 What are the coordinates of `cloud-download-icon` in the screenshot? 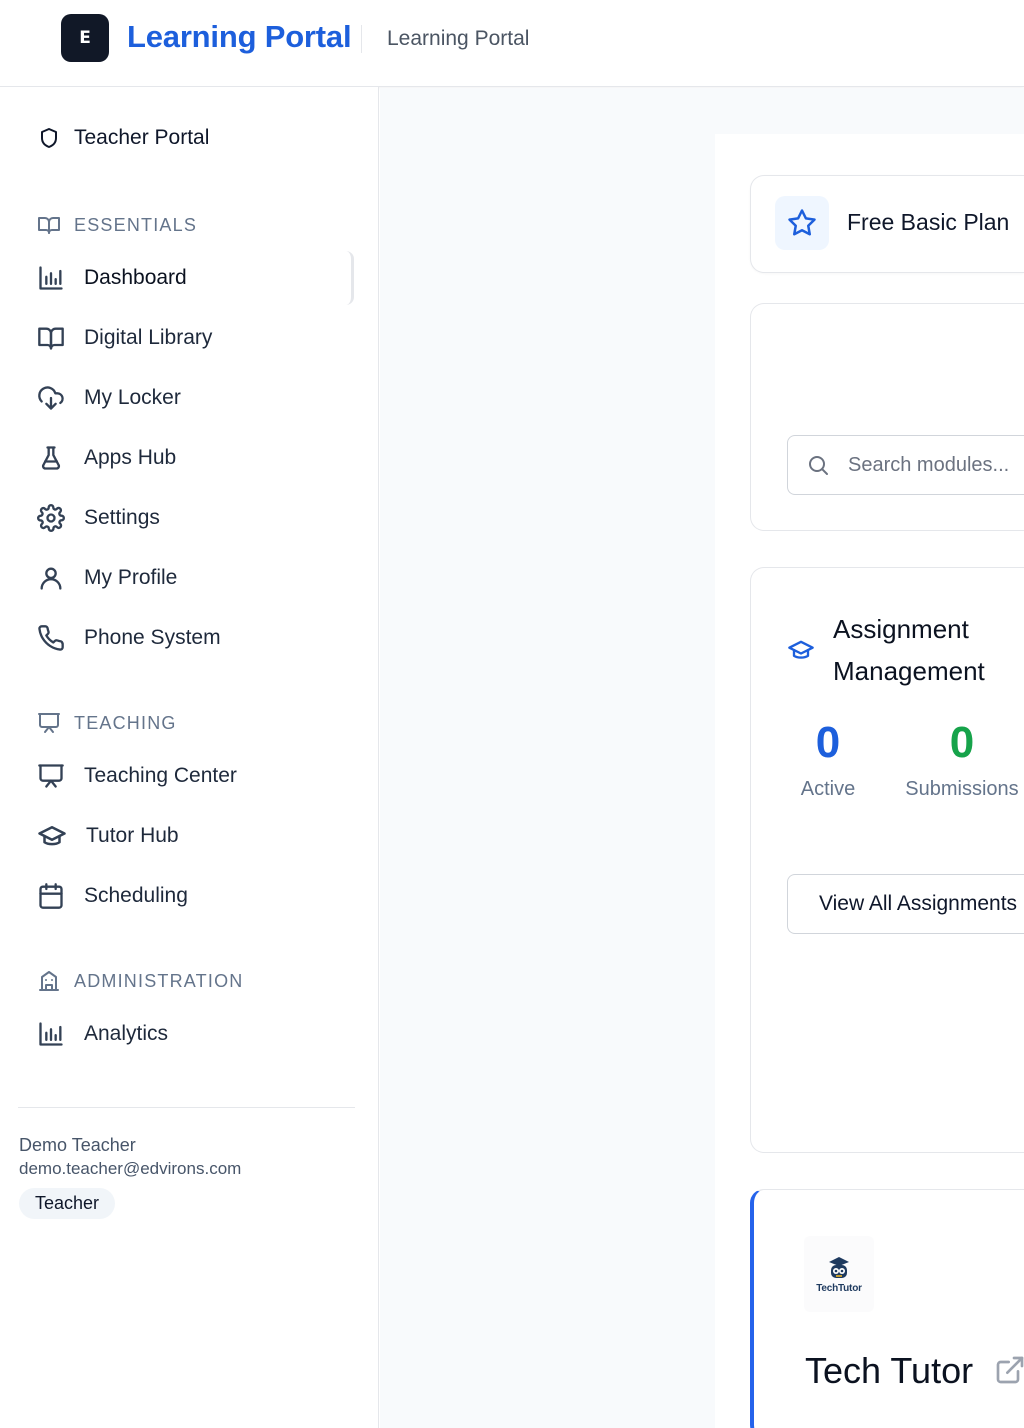 It's located at (51, 398).